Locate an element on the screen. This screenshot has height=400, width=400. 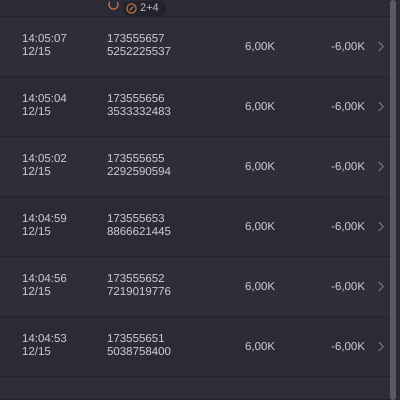
list-row: 14:05:07 12/15 173555657 5252225537 6,00K -6,00K is located at coordinates (195, 47).